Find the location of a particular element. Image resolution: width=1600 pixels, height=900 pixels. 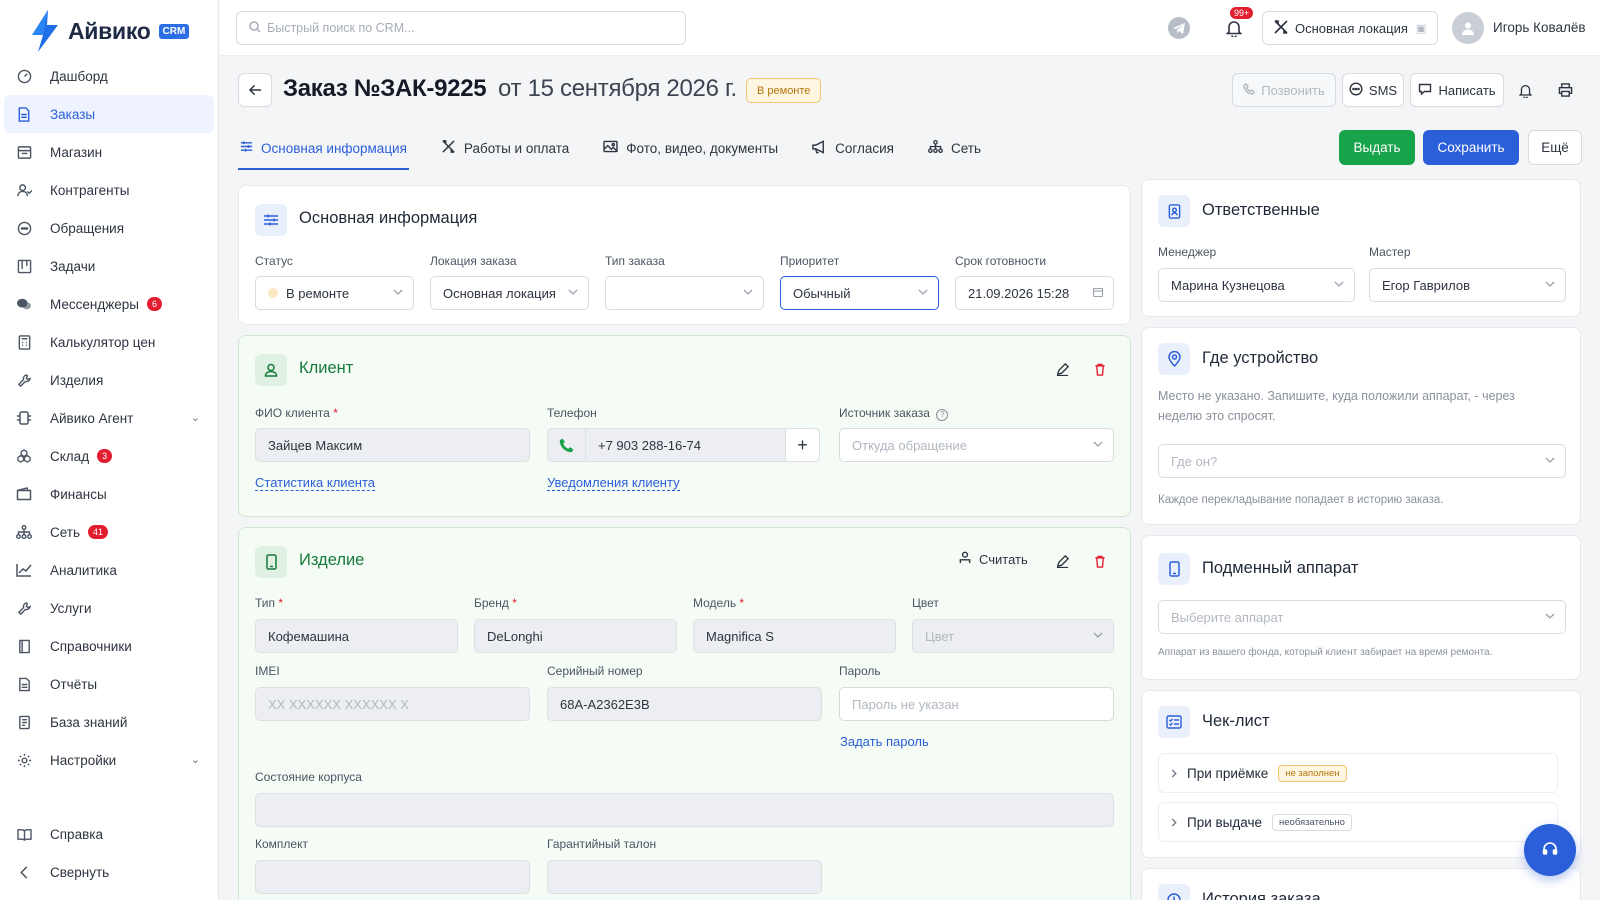

more-button: Ещё is located at coordinates (1555, 147).